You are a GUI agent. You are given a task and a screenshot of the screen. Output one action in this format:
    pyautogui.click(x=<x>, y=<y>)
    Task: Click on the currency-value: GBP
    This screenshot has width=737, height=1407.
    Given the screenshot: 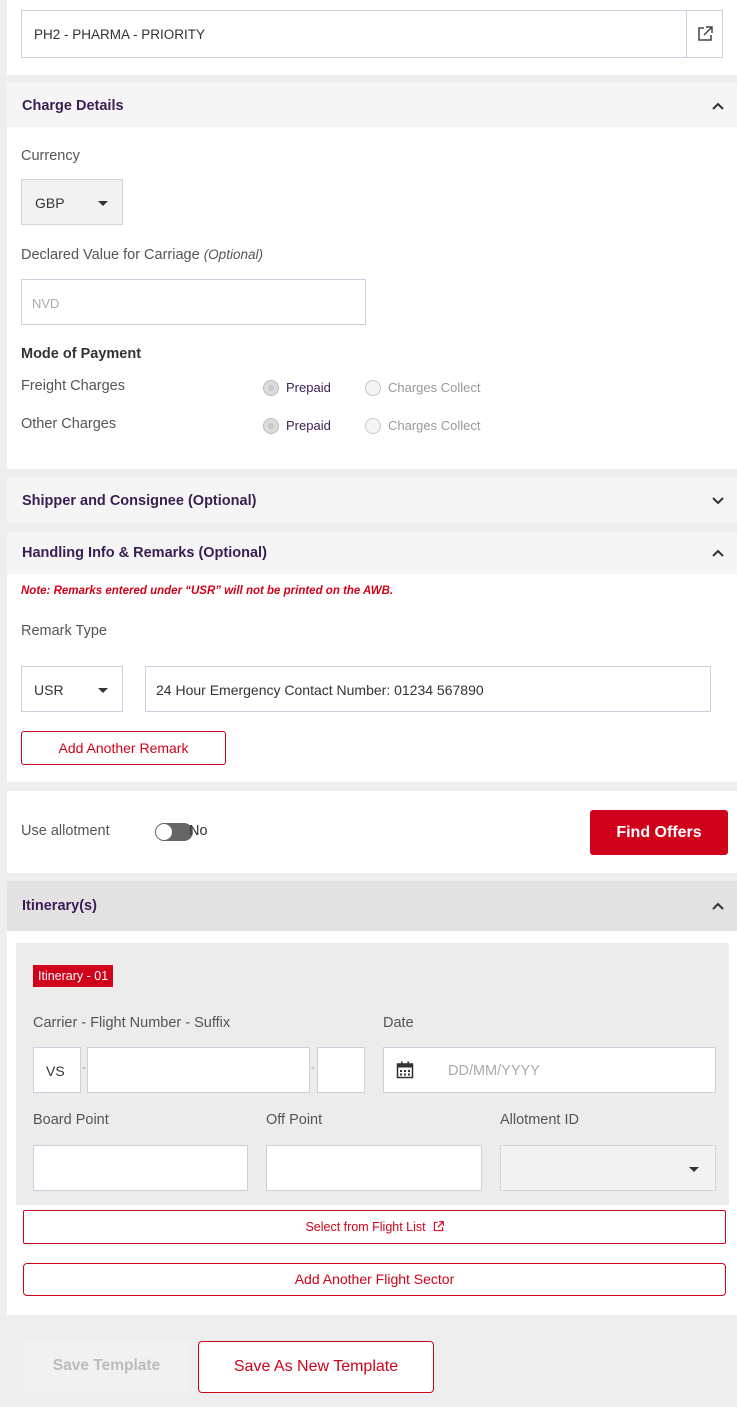 What is the action you would take?
    pyautogui.click(x=50, y=203)
    